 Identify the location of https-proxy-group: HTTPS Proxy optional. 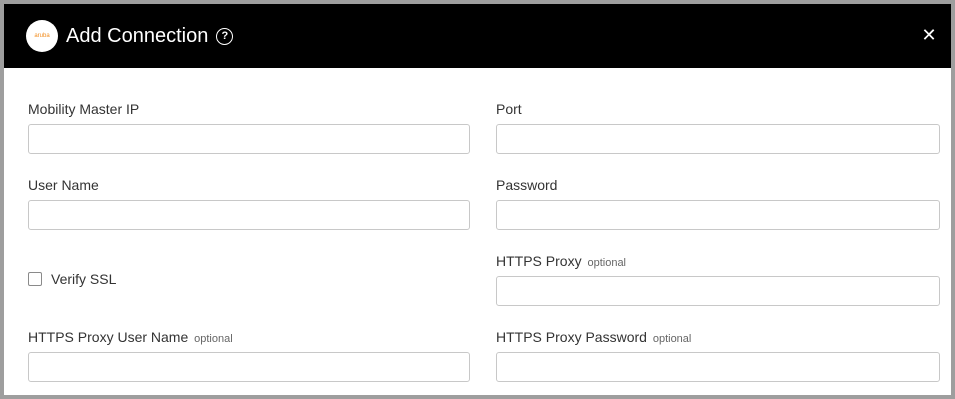
(718, 279).